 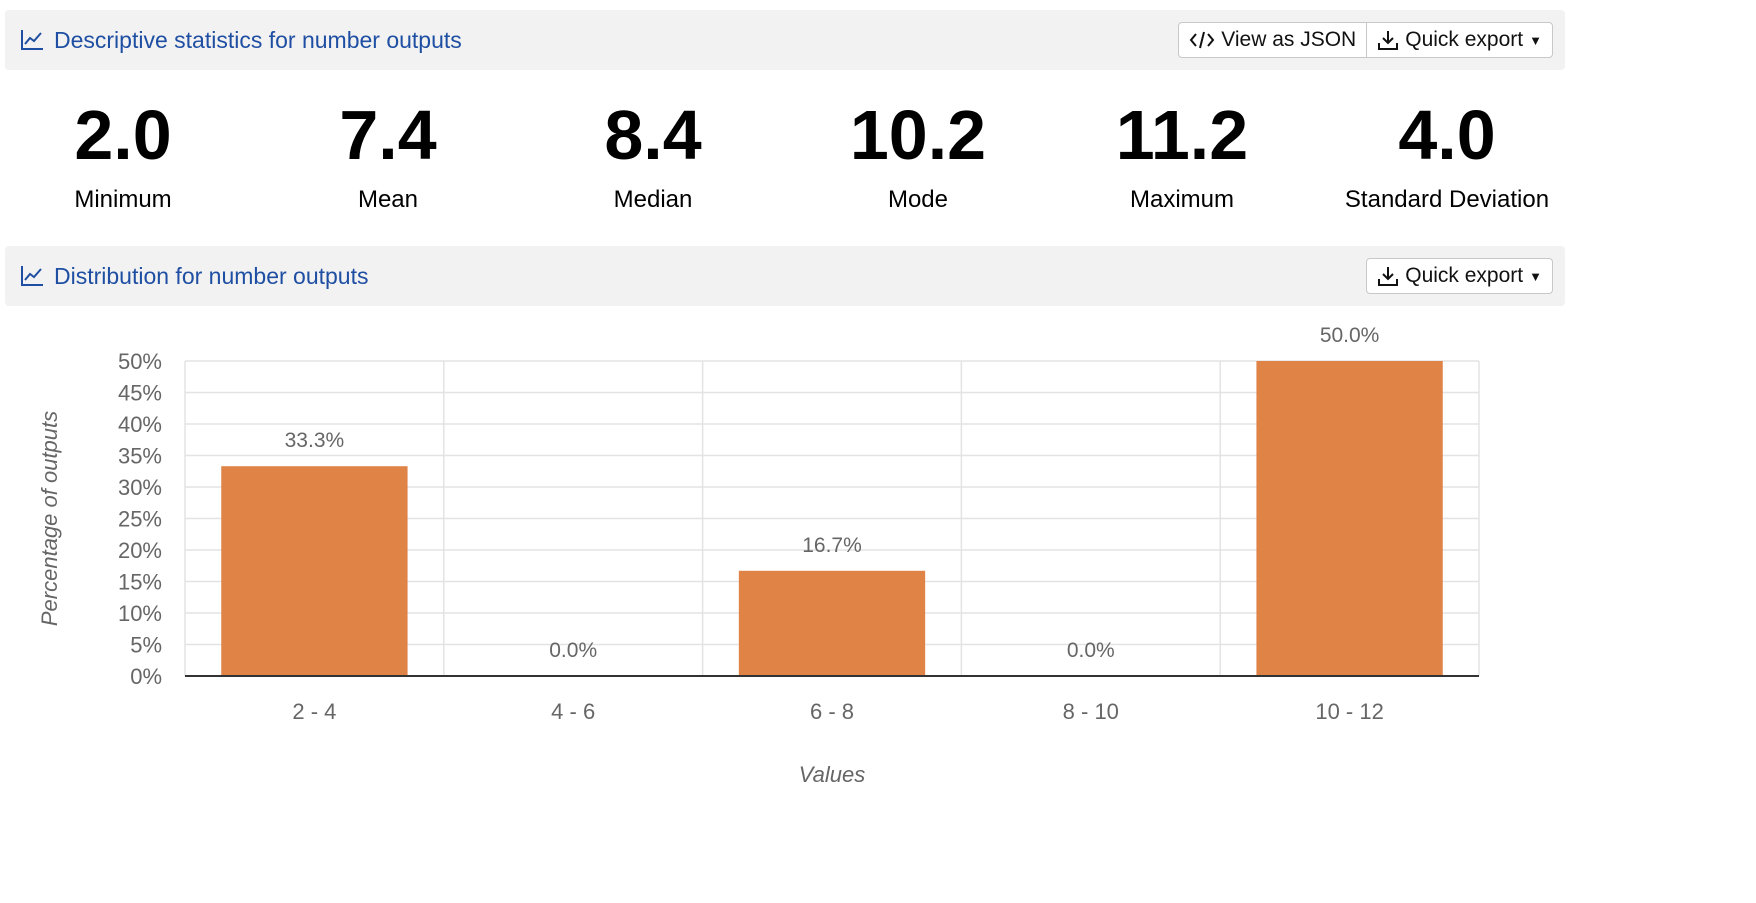 I want to click on stats-actions: View as JSON Quick export ▼, so click(x=1365, y=40).